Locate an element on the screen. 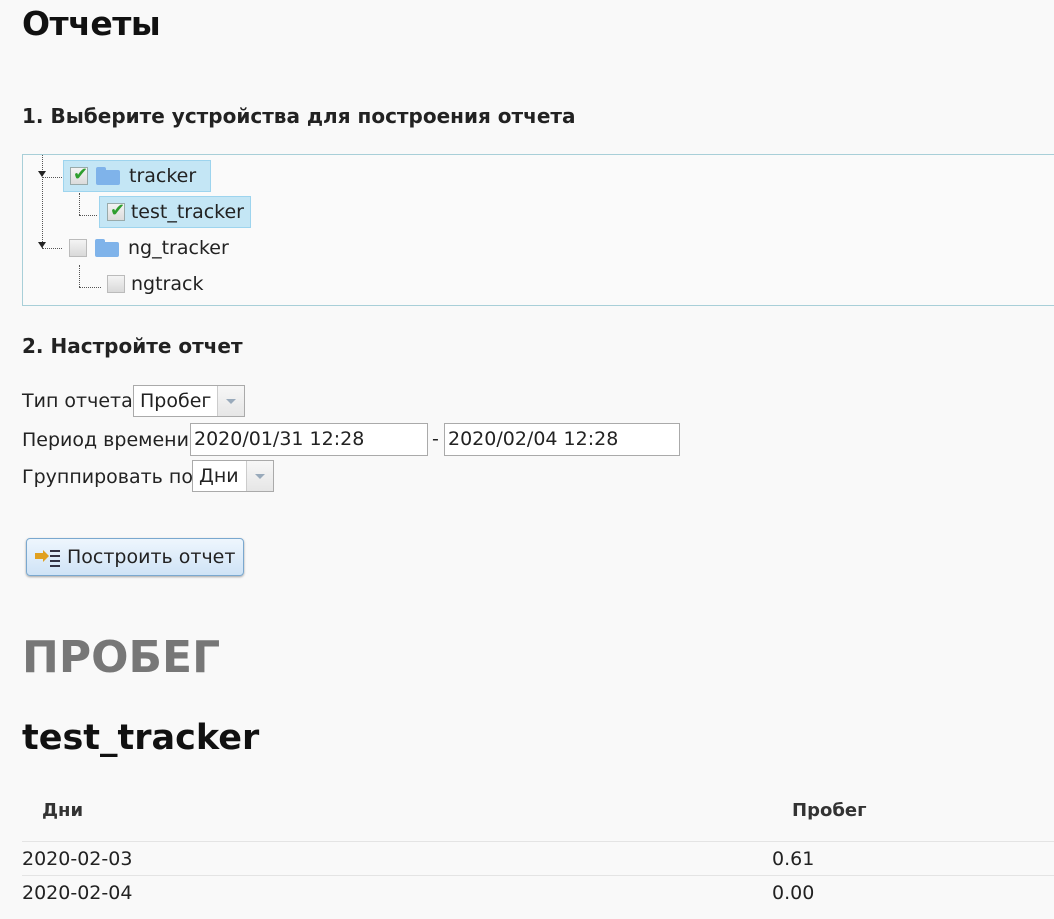 This screenshot has height=919, width=1054. group-by-value: Дни is located at coordinates (219, 476).